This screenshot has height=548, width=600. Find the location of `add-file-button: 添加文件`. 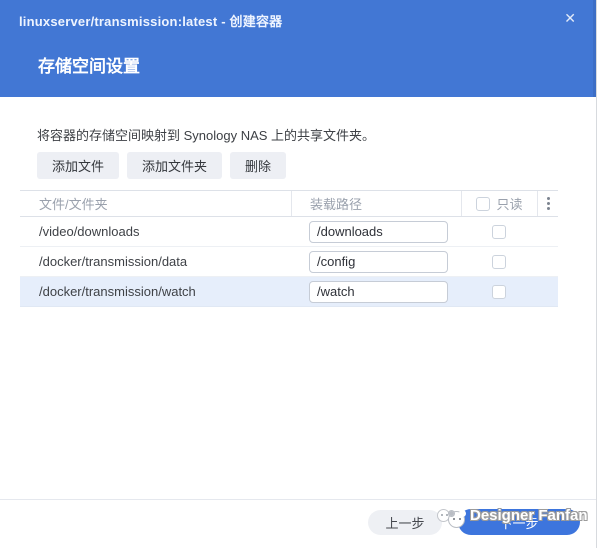

add-file-button: 添加文件 is located at coordinates (78, 165).